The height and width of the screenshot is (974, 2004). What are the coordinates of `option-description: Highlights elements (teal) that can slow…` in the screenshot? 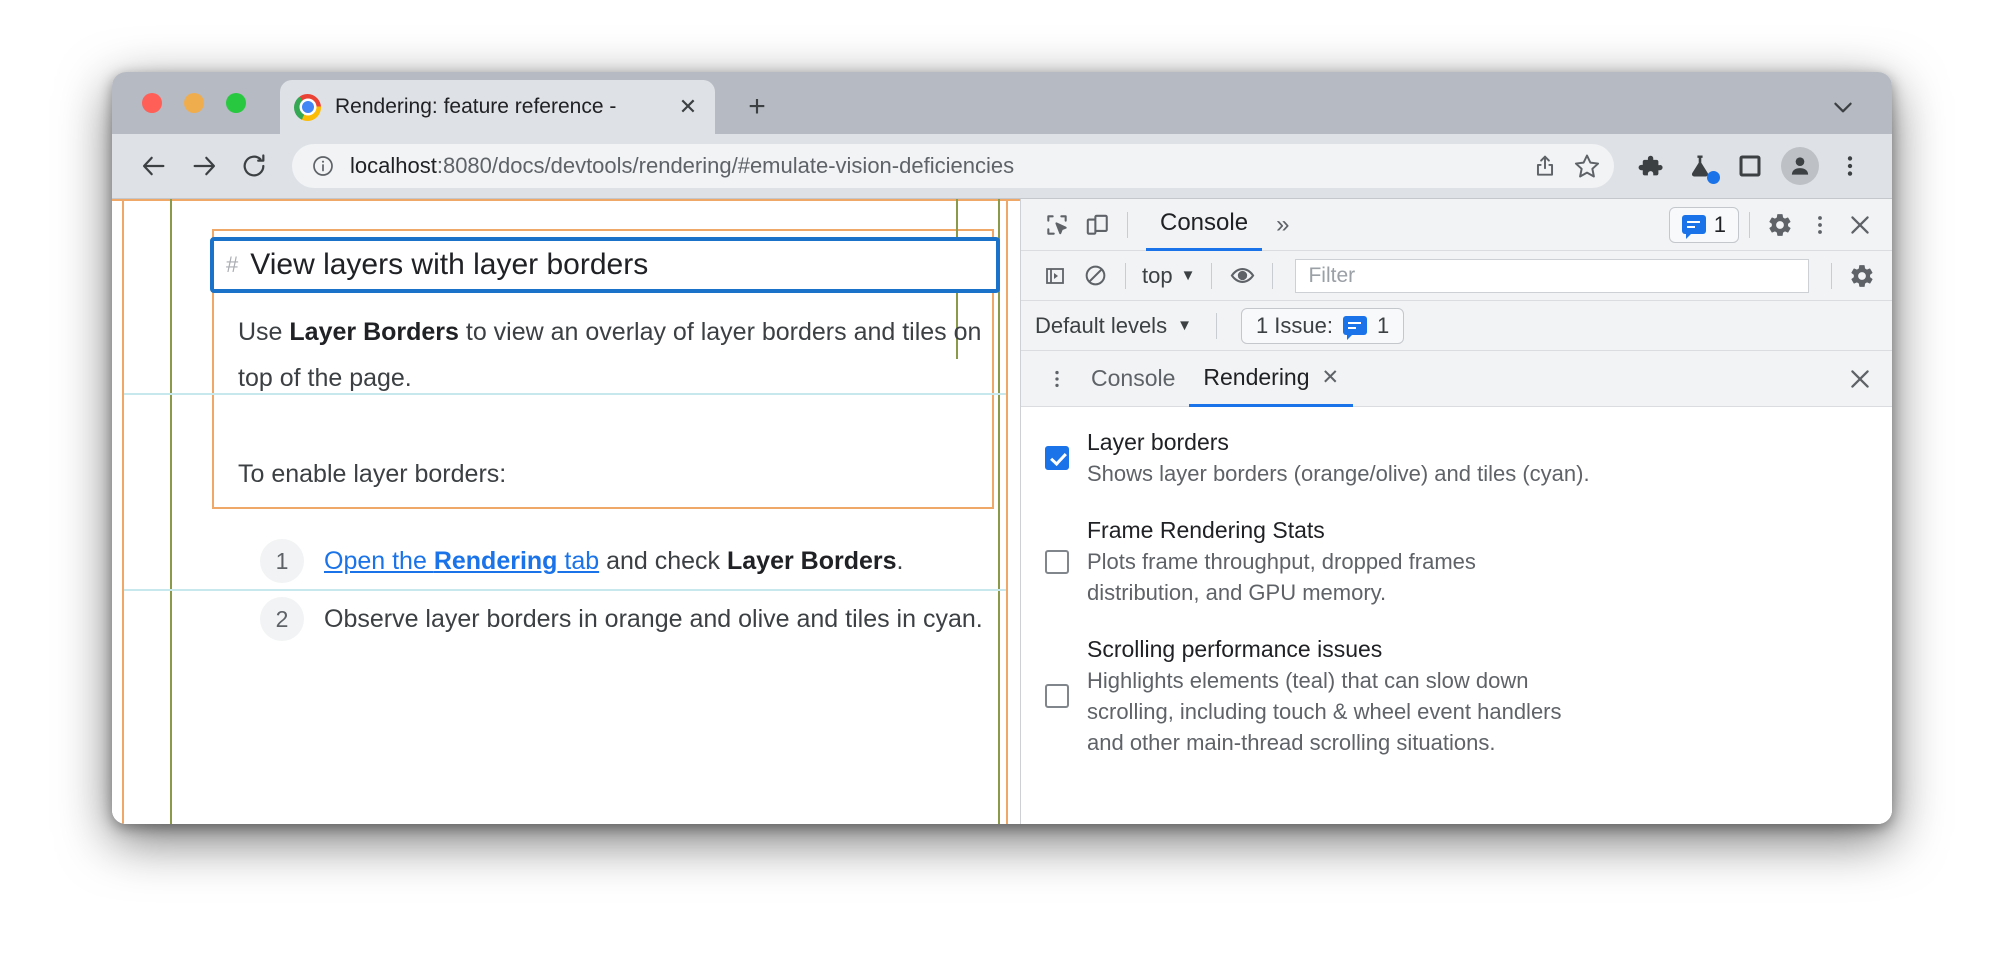 It's located at (1324, 711).